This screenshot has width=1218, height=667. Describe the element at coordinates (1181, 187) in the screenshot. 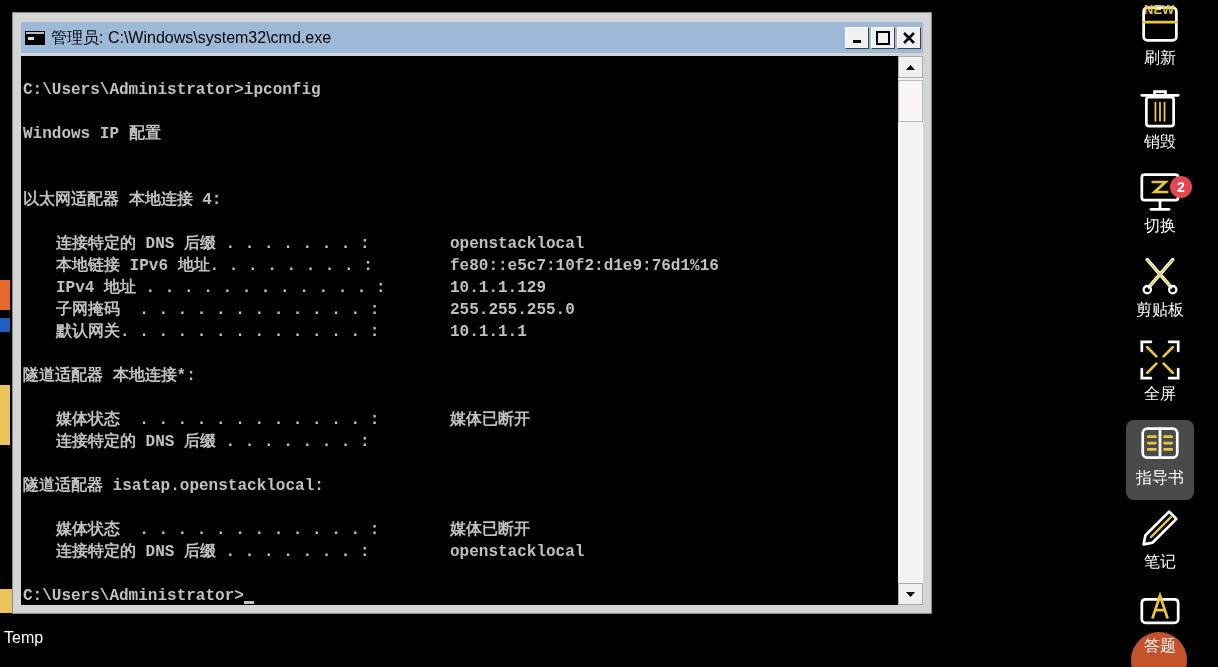

I see `count-badge: 2` at that location.